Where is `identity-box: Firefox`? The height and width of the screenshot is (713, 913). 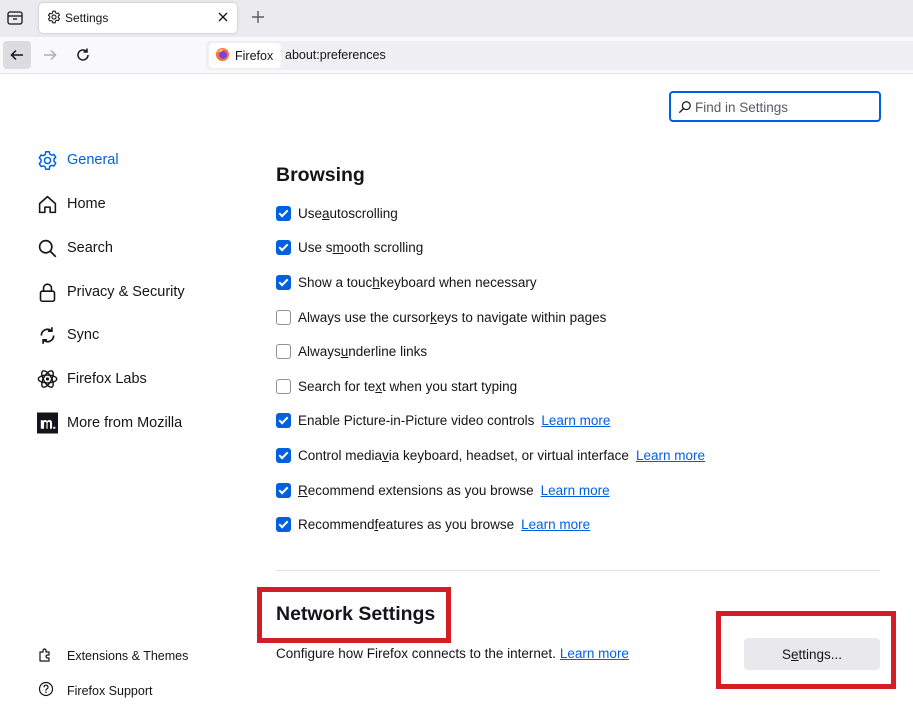
identity-box: Firefox is located at coordinates (245, 55).